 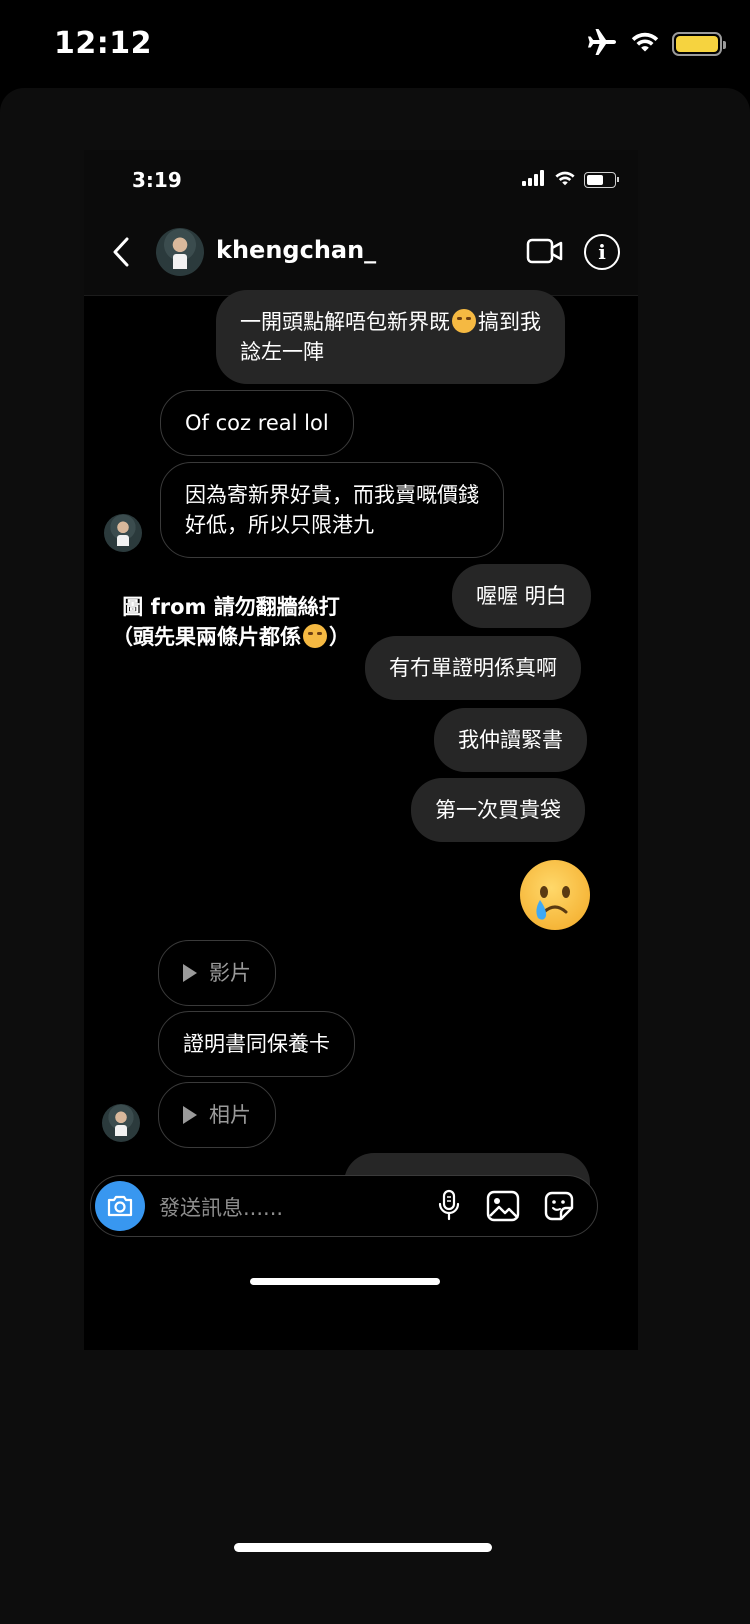 I want to click on message-bubble-sent: 有冇單證明係真啊, so click(x=473, y=668).